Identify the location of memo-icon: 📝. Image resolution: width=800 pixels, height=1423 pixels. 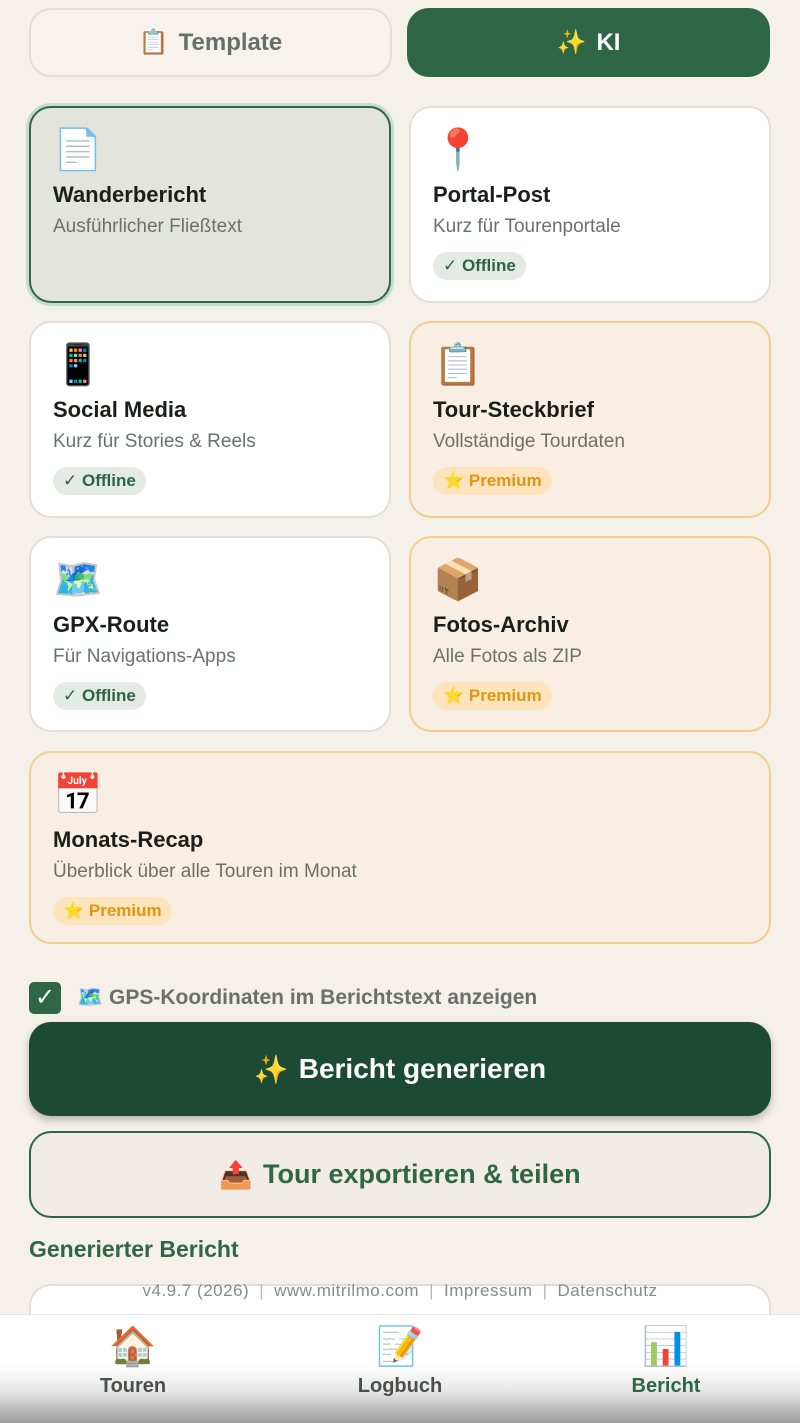
(400, 1347).